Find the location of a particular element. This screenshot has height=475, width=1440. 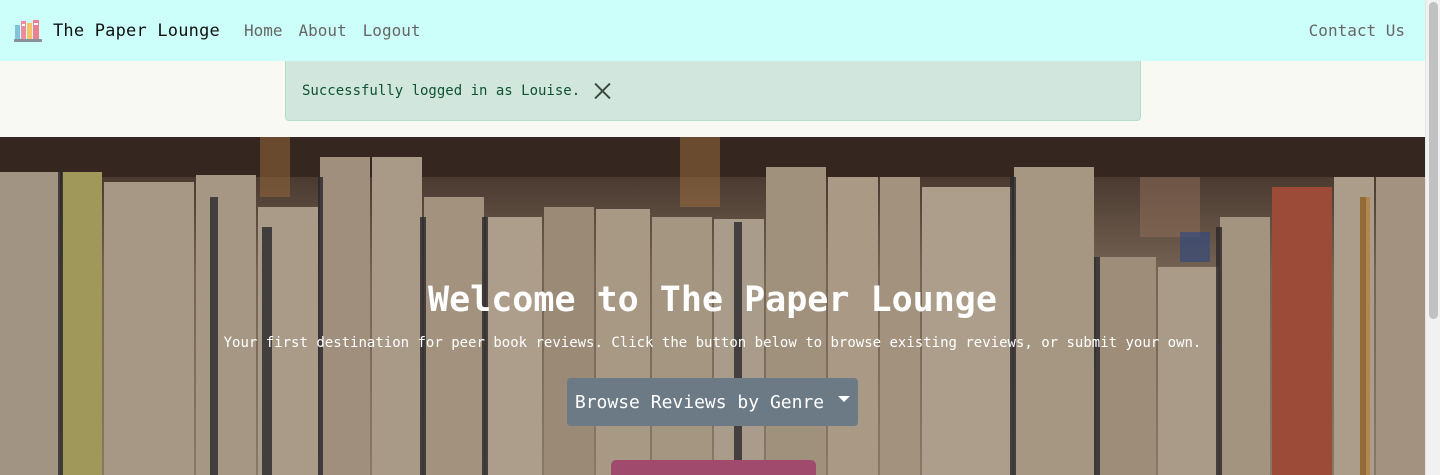

nav-links: Home About Logout is located at coordinates (332, 30).